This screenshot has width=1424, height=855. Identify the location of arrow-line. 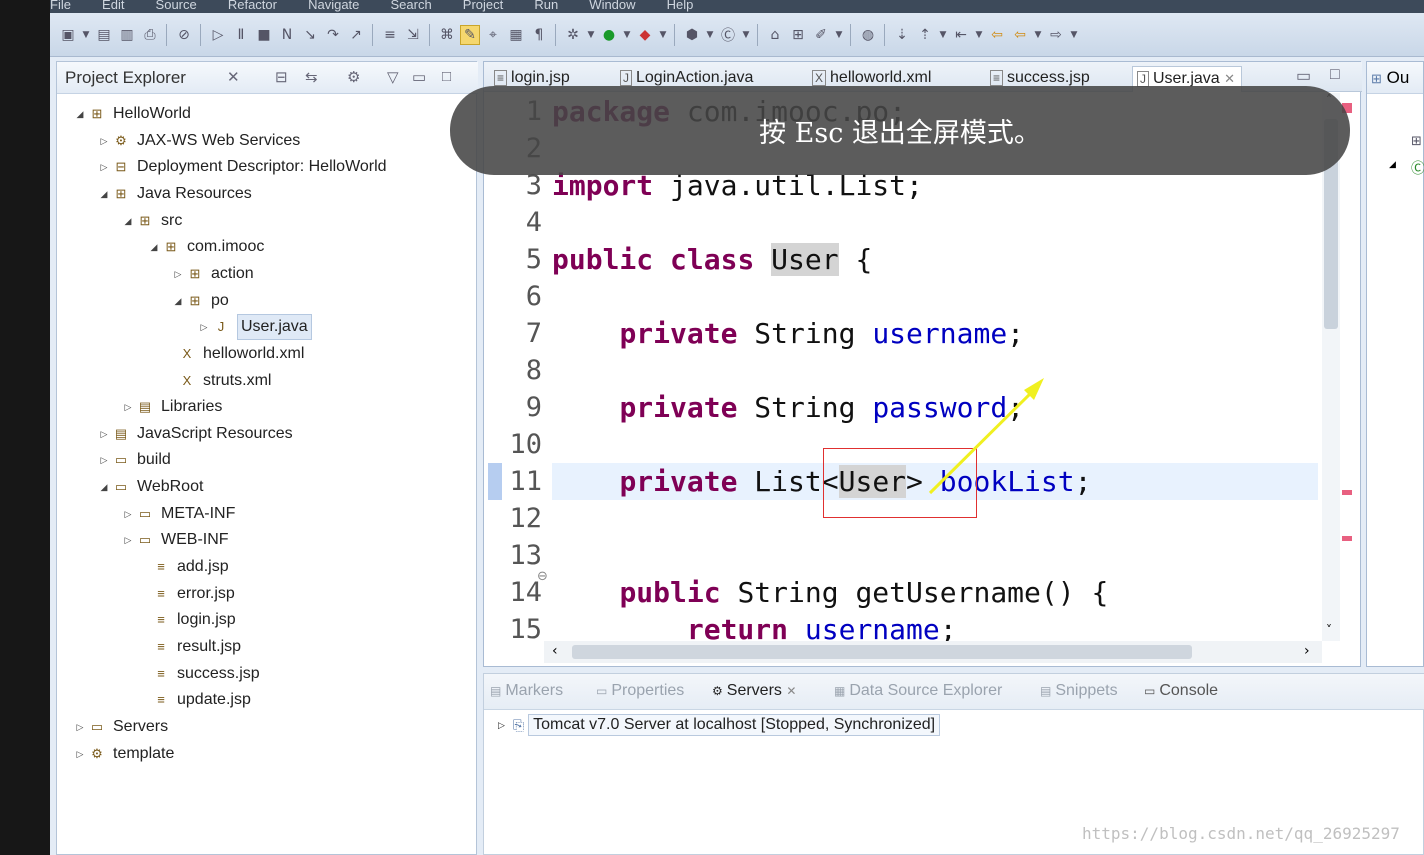
(983, 440).